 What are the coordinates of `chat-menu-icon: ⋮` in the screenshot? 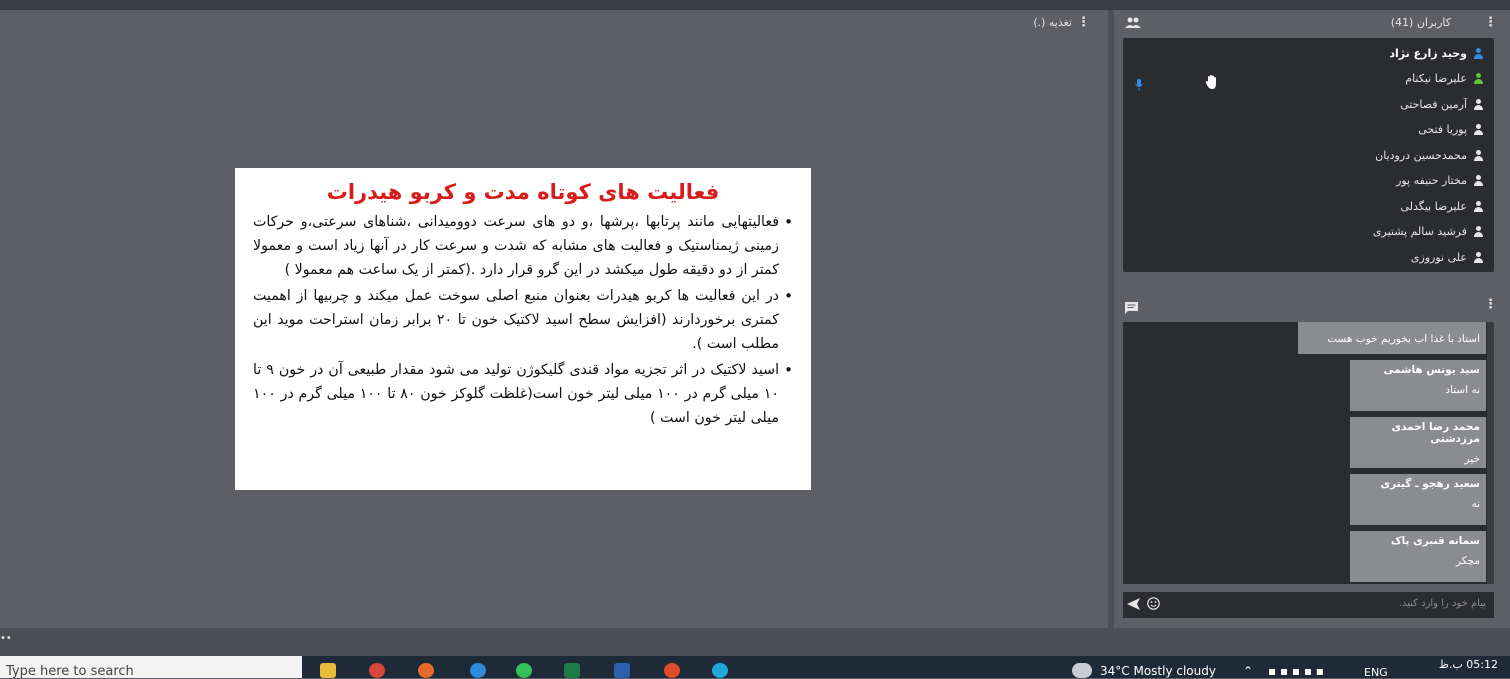 It's located at (1490, 304).